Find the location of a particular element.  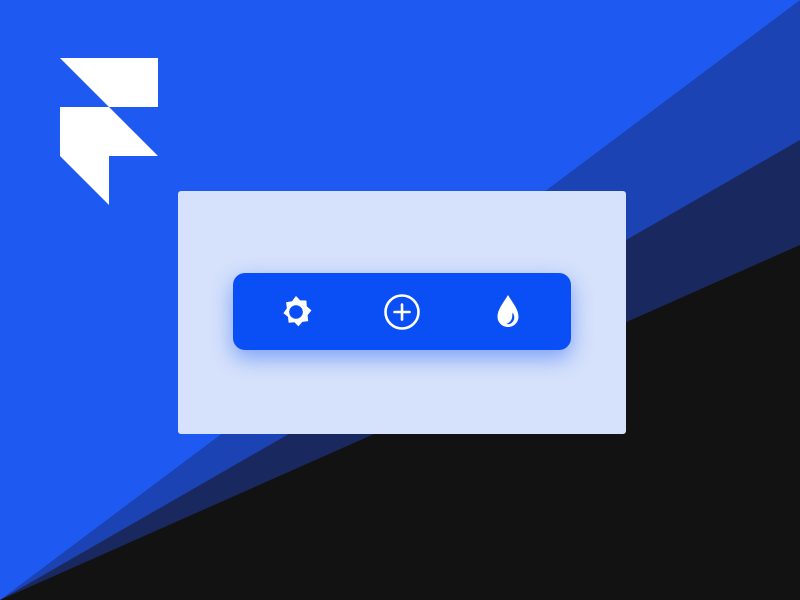

color-button is located at coordinates (508, 312).